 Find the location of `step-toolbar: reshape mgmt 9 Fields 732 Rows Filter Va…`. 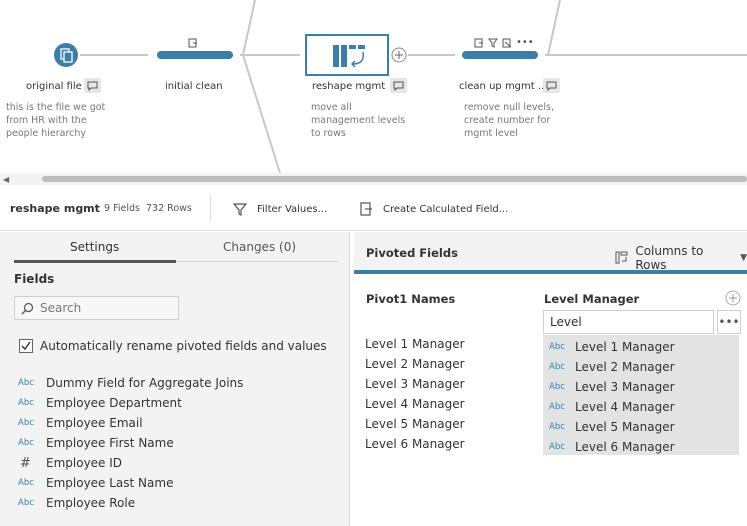

step-toolbar: reshape mgmt 9 Fields 732 Rows Filter Va… is located at coordinates (373, 208).